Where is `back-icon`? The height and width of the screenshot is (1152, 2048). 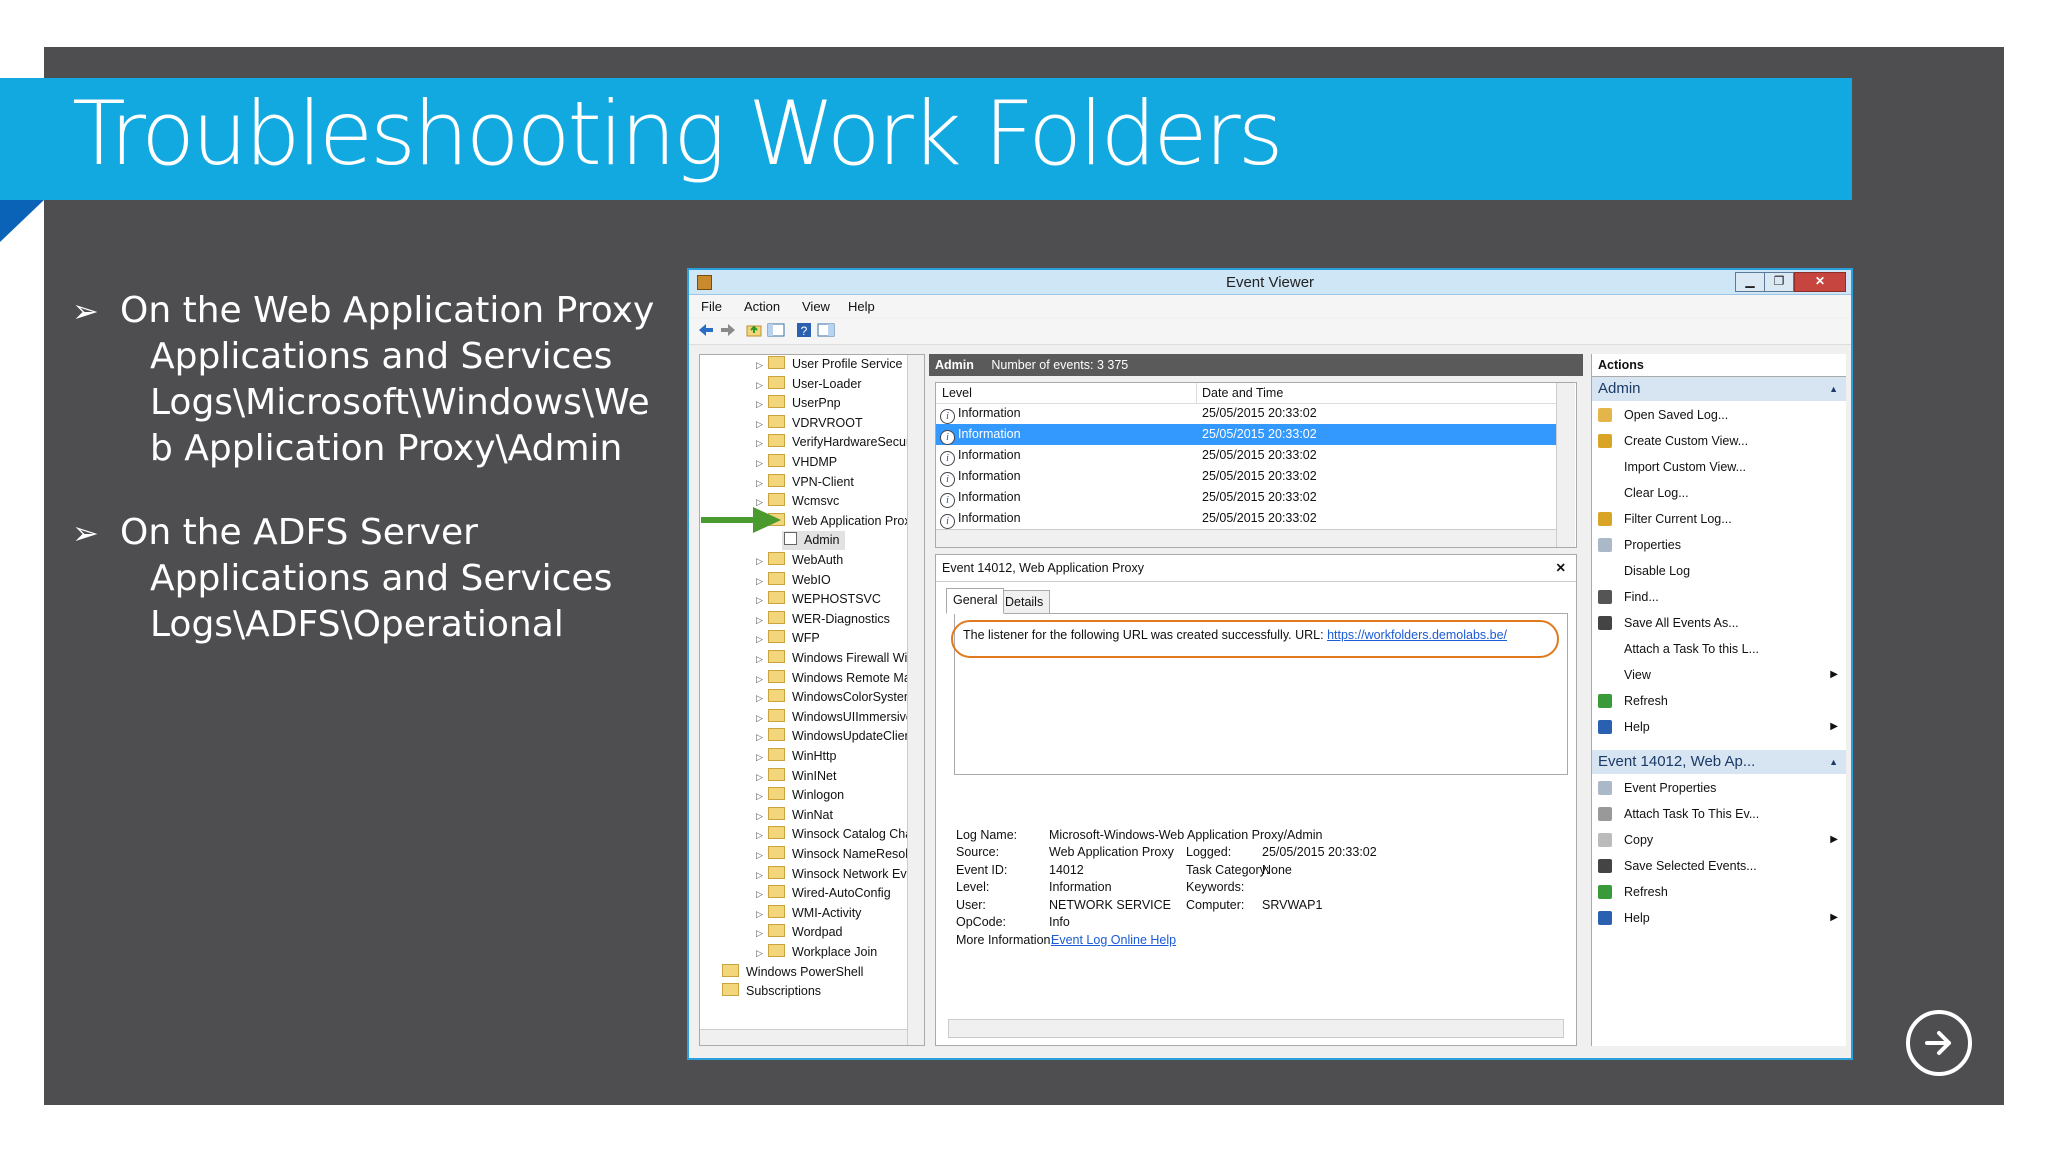
back-icon is located at coordinates (706, 330).